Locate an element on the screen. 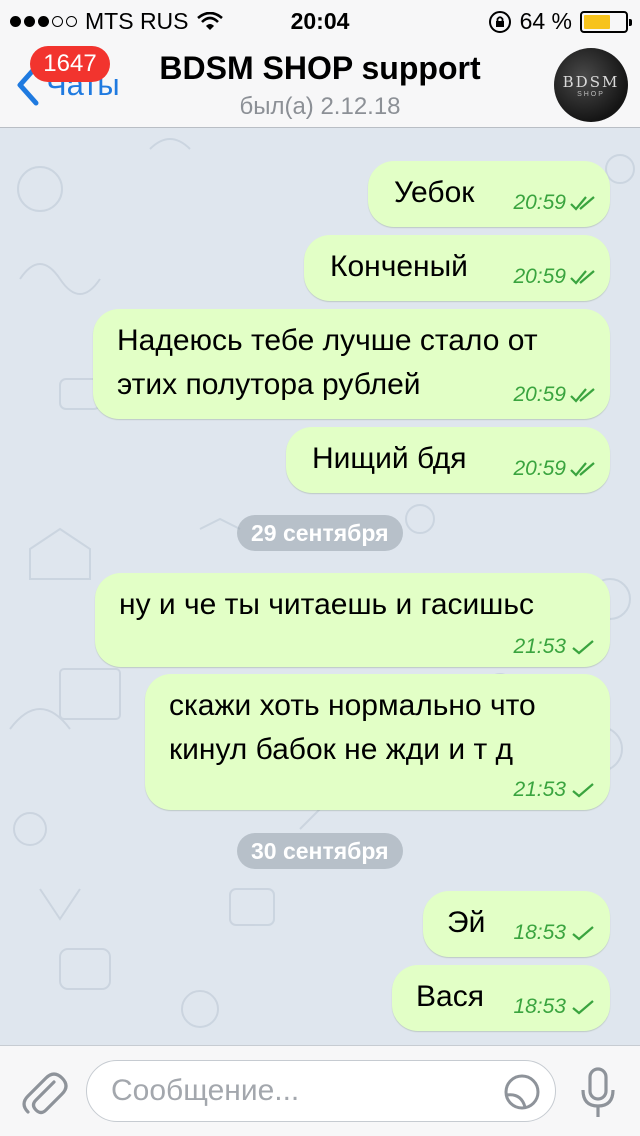 The image size is (640, 1136). avatar: BDSM SHOP is located at coordinates (591, 85).